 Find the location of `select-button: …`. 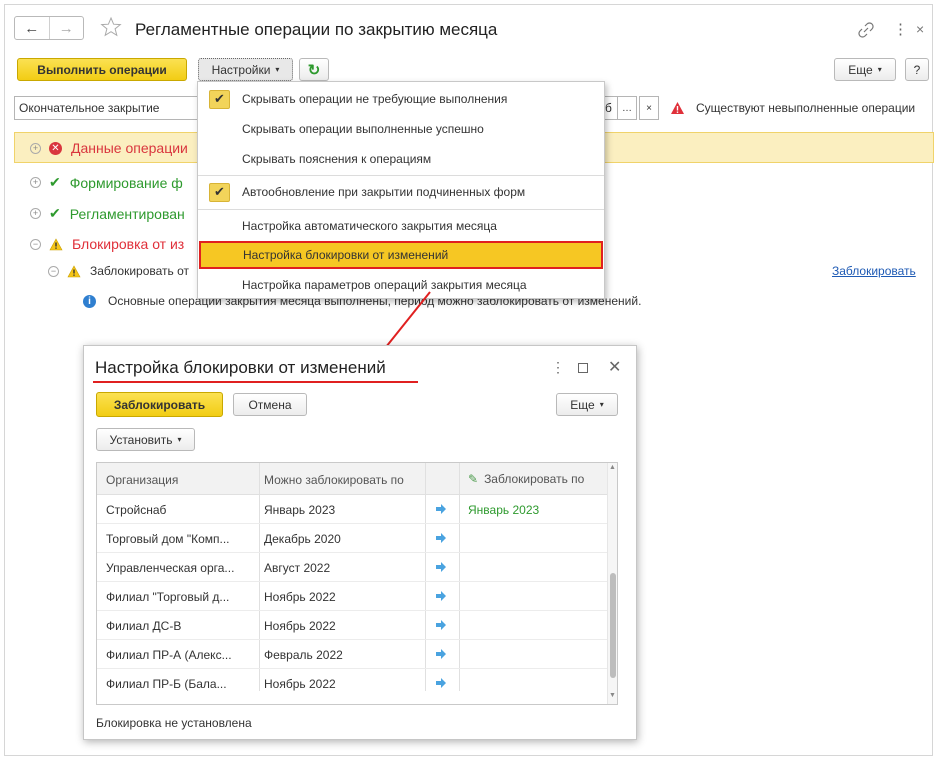

select-button: … is located at coordinates (627, 108).